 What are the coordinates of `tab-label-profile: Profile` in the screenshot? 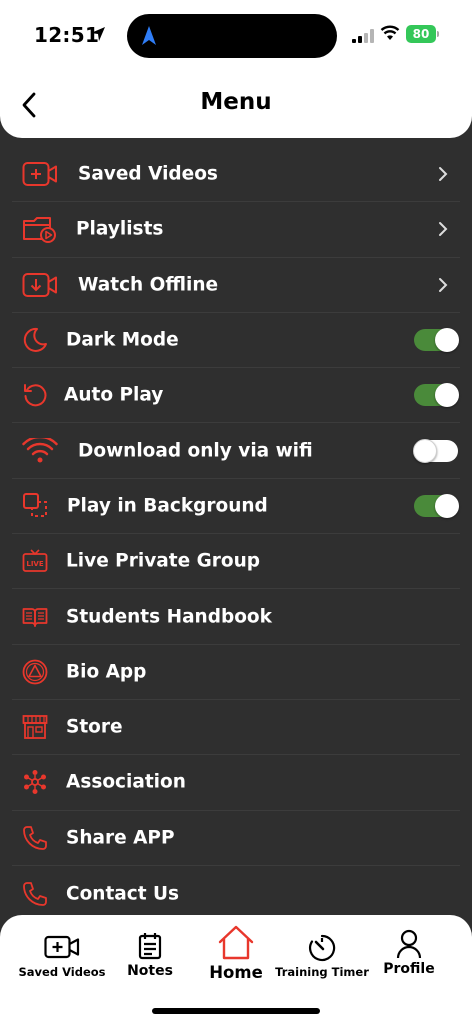 It's located at (409, 969).